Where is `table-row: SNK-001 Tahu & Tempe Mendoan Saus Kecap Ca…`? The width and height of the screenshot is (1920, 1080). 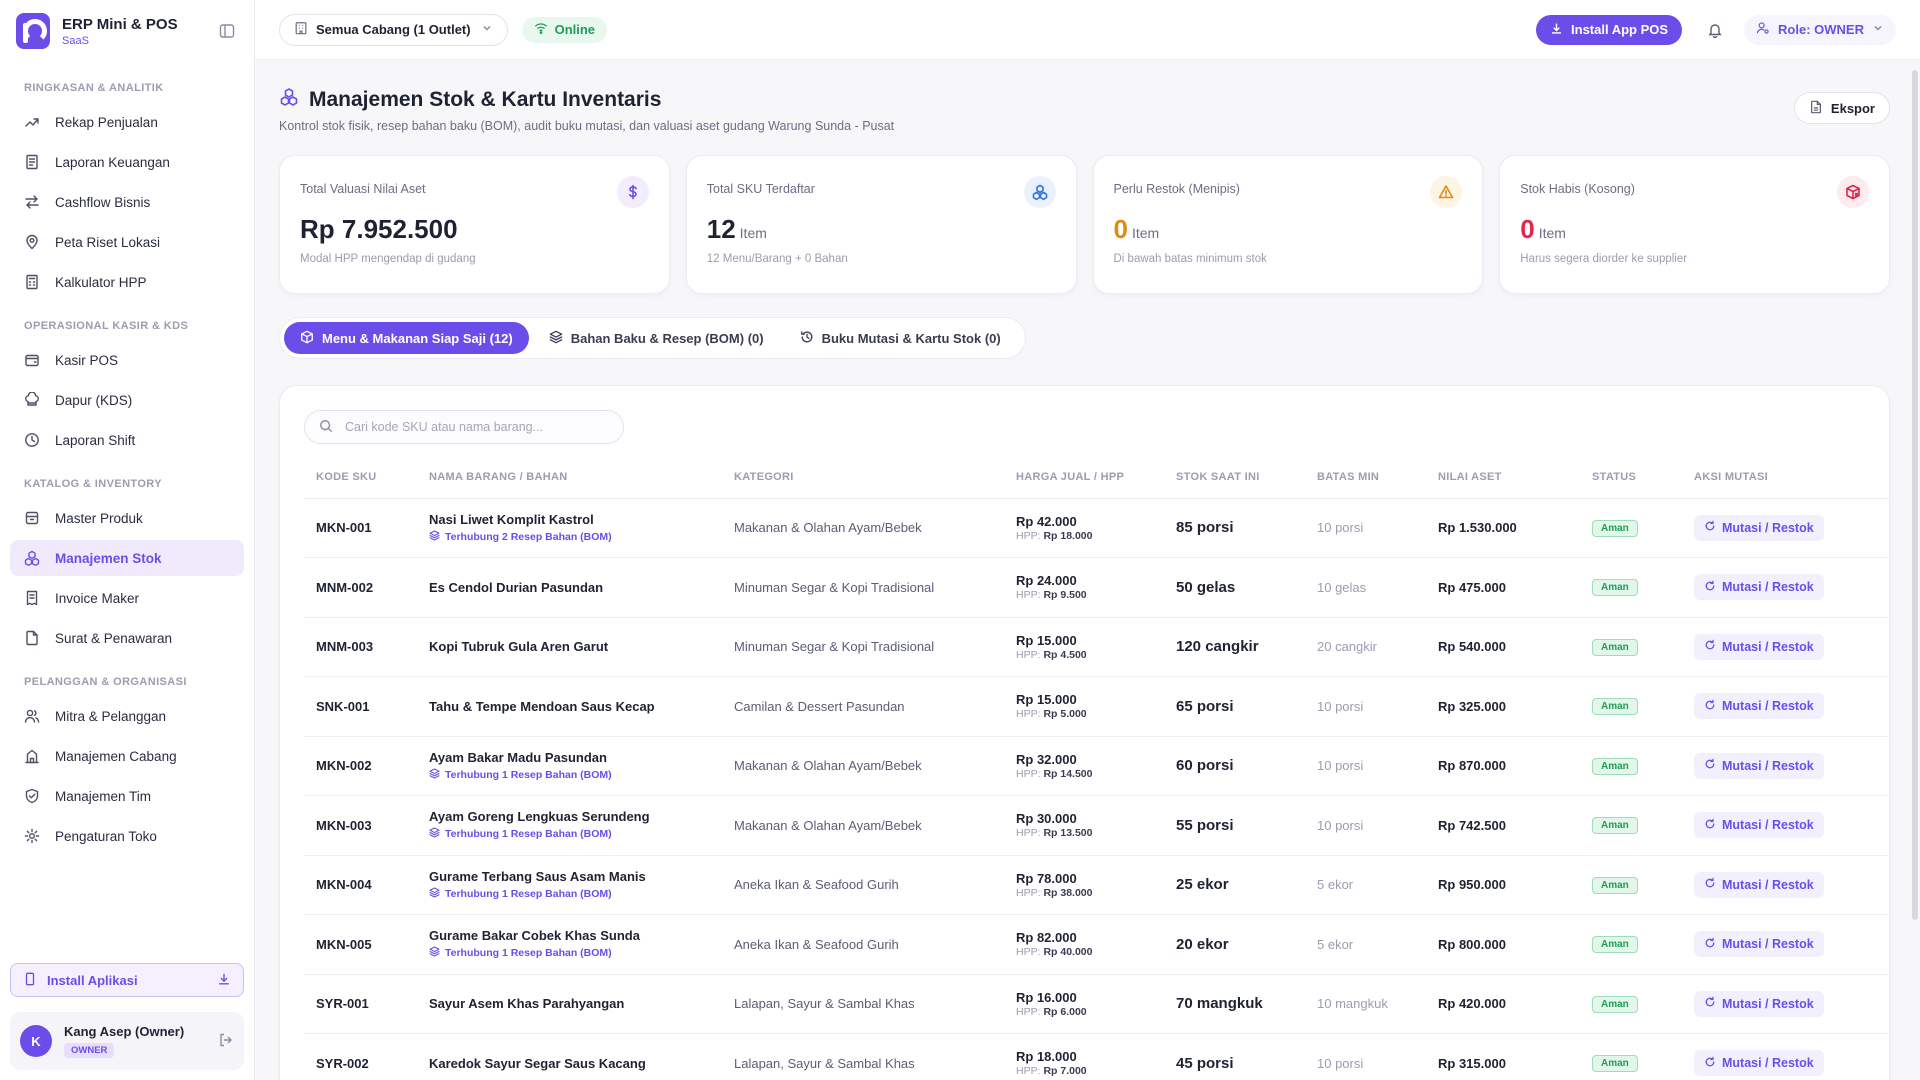 table-row: SNK-001 Tahu & Tempe Mendoan Saus Kecap Ca… is located at coordinates (1096, 706).